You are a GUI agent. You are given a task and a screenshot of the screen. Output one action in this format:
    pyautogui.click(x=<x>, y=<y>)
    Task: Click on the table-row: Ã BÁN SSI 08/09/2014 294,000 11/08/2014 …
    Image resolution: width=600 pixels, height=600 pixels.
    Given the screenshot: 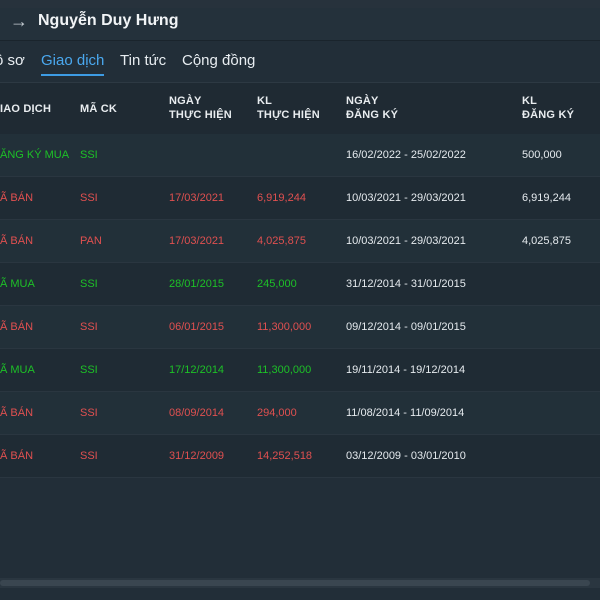 What is the action you would take?
    pyautogui.click(x=300, y=413)
    